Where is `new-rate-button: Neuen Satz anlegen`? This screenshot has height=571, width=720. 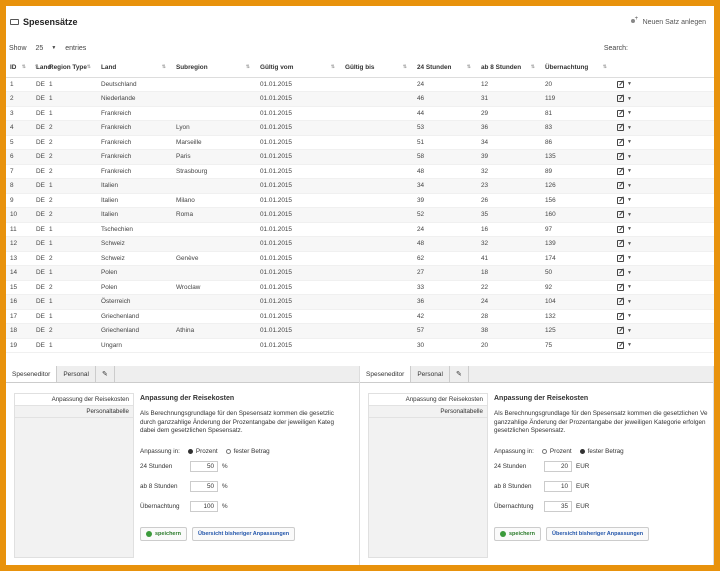 new-rate-button: Neuen Satz anlegen is located at coordinates (668, 21).